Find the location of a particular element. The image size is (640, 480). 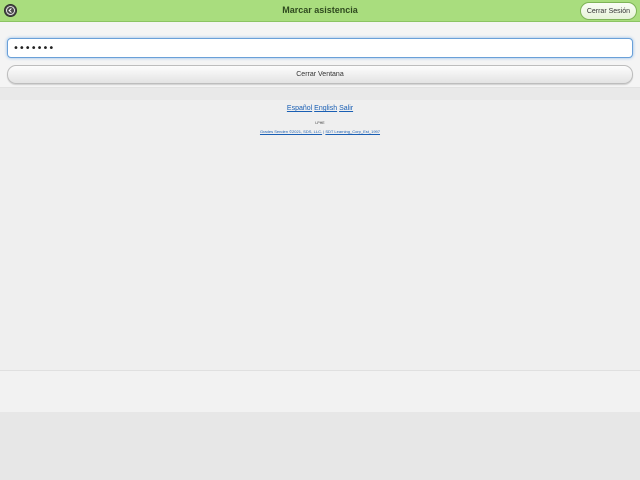

copyright-right-link: SDT Learning_Corp_Est_1997 is located at coordinates (352, 131).